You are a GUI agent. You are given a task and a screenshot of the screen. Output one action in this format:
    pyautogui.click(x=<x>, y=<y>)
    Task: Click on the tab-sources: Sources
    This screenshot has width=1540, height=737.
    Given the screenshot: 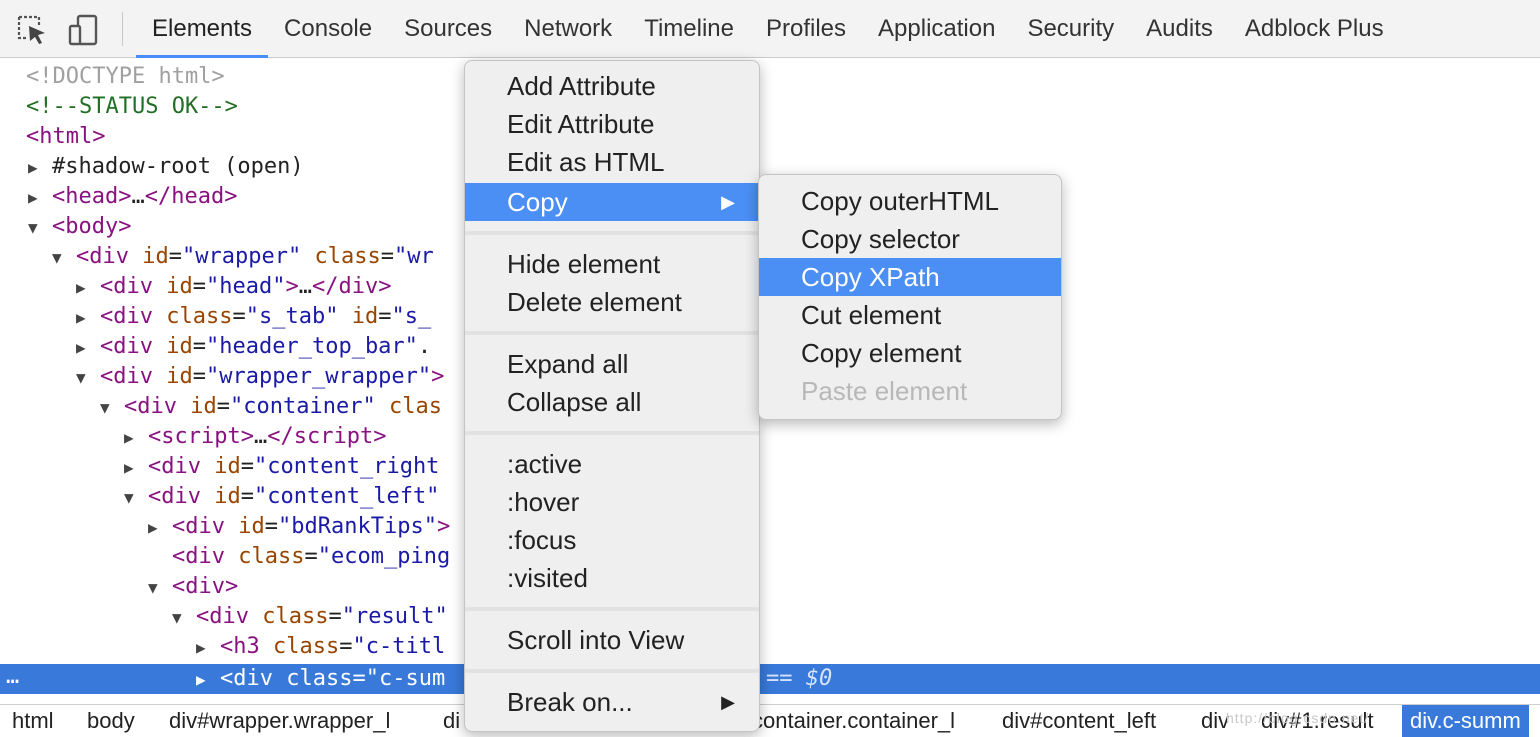 What is the action you would take?
    pyautogui.click(x=448, y=29)
    